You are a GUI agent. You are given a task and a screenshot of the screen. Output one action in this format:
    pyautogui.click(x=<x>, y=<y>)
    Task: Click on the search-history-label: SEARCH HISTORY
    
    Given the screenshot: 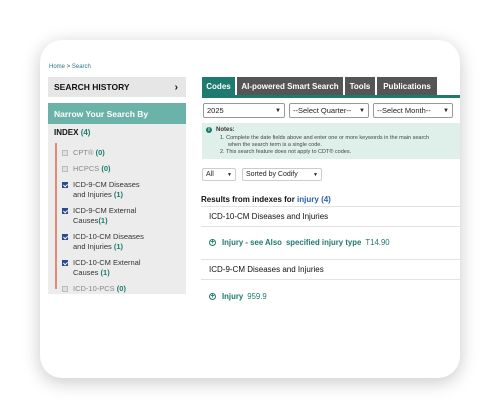 What is the action you would take?
    pyautogui.click(x=92, y=87)
    